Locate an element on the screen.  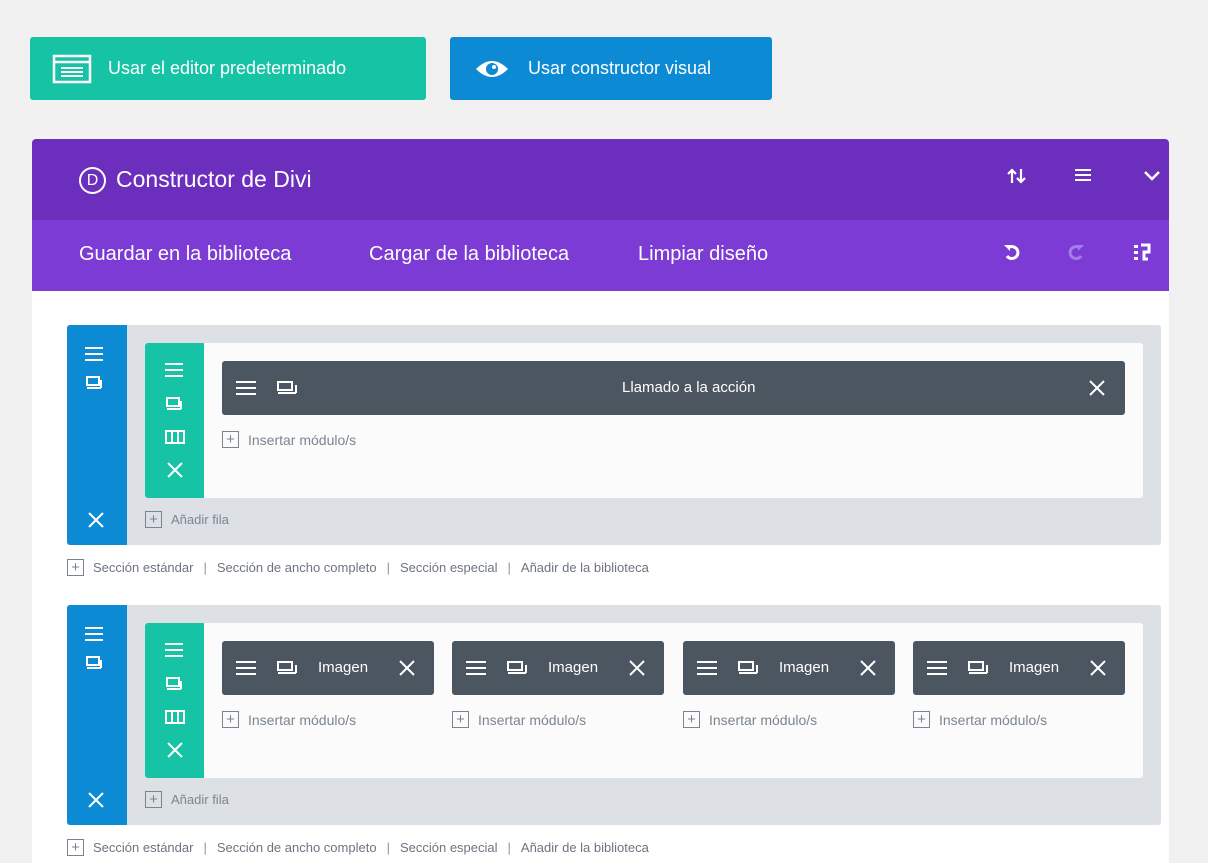
load-from-library-link: Cargar de la biblioteca is located at coordinates (469, 254).